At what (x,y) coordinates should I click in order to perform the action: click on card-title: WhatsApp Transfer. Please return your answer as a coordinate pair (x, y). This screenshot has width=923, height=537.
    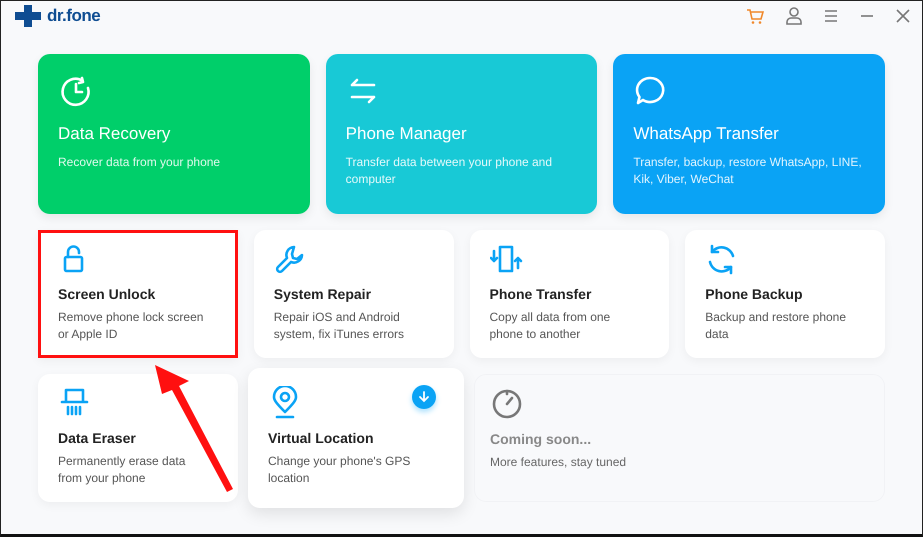
    Looking at the image, I should click on (706, 134).